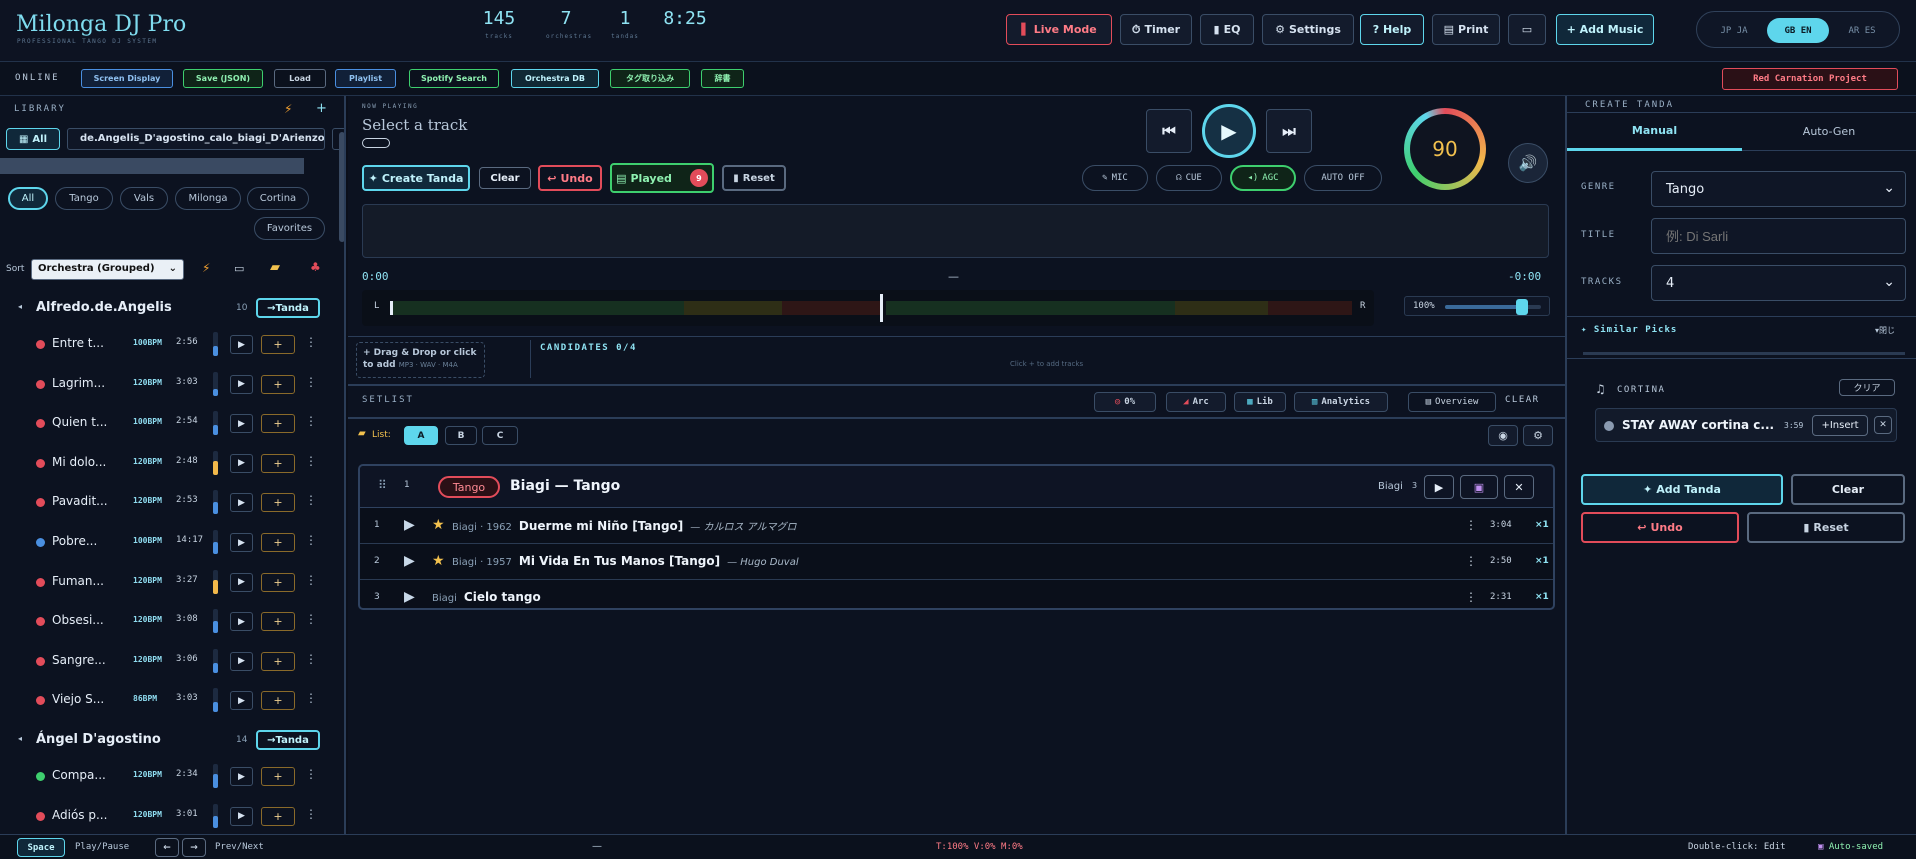 The width and height of the screenshot is (1916, 859). Describe the element at coordinates (1826, 527) in the screenshot. I see `tanda-reset-button: ▮ Reset` at that location.